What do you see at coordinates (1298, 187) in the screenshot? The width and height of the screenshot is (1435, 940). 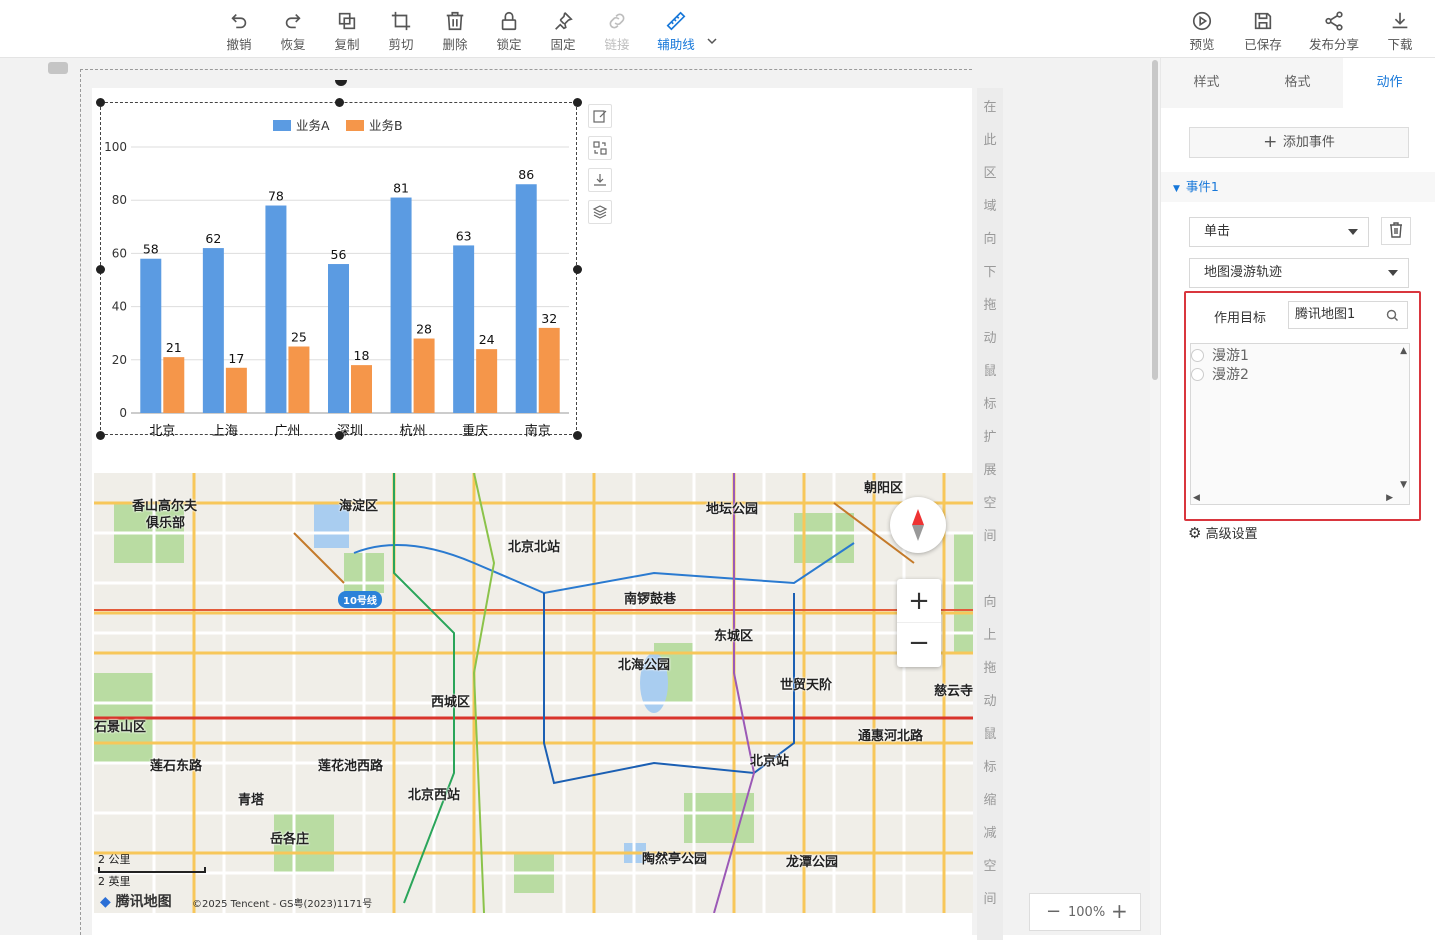 I see `event-header: ▼ 事件1` at bounding box center [1298, 187].